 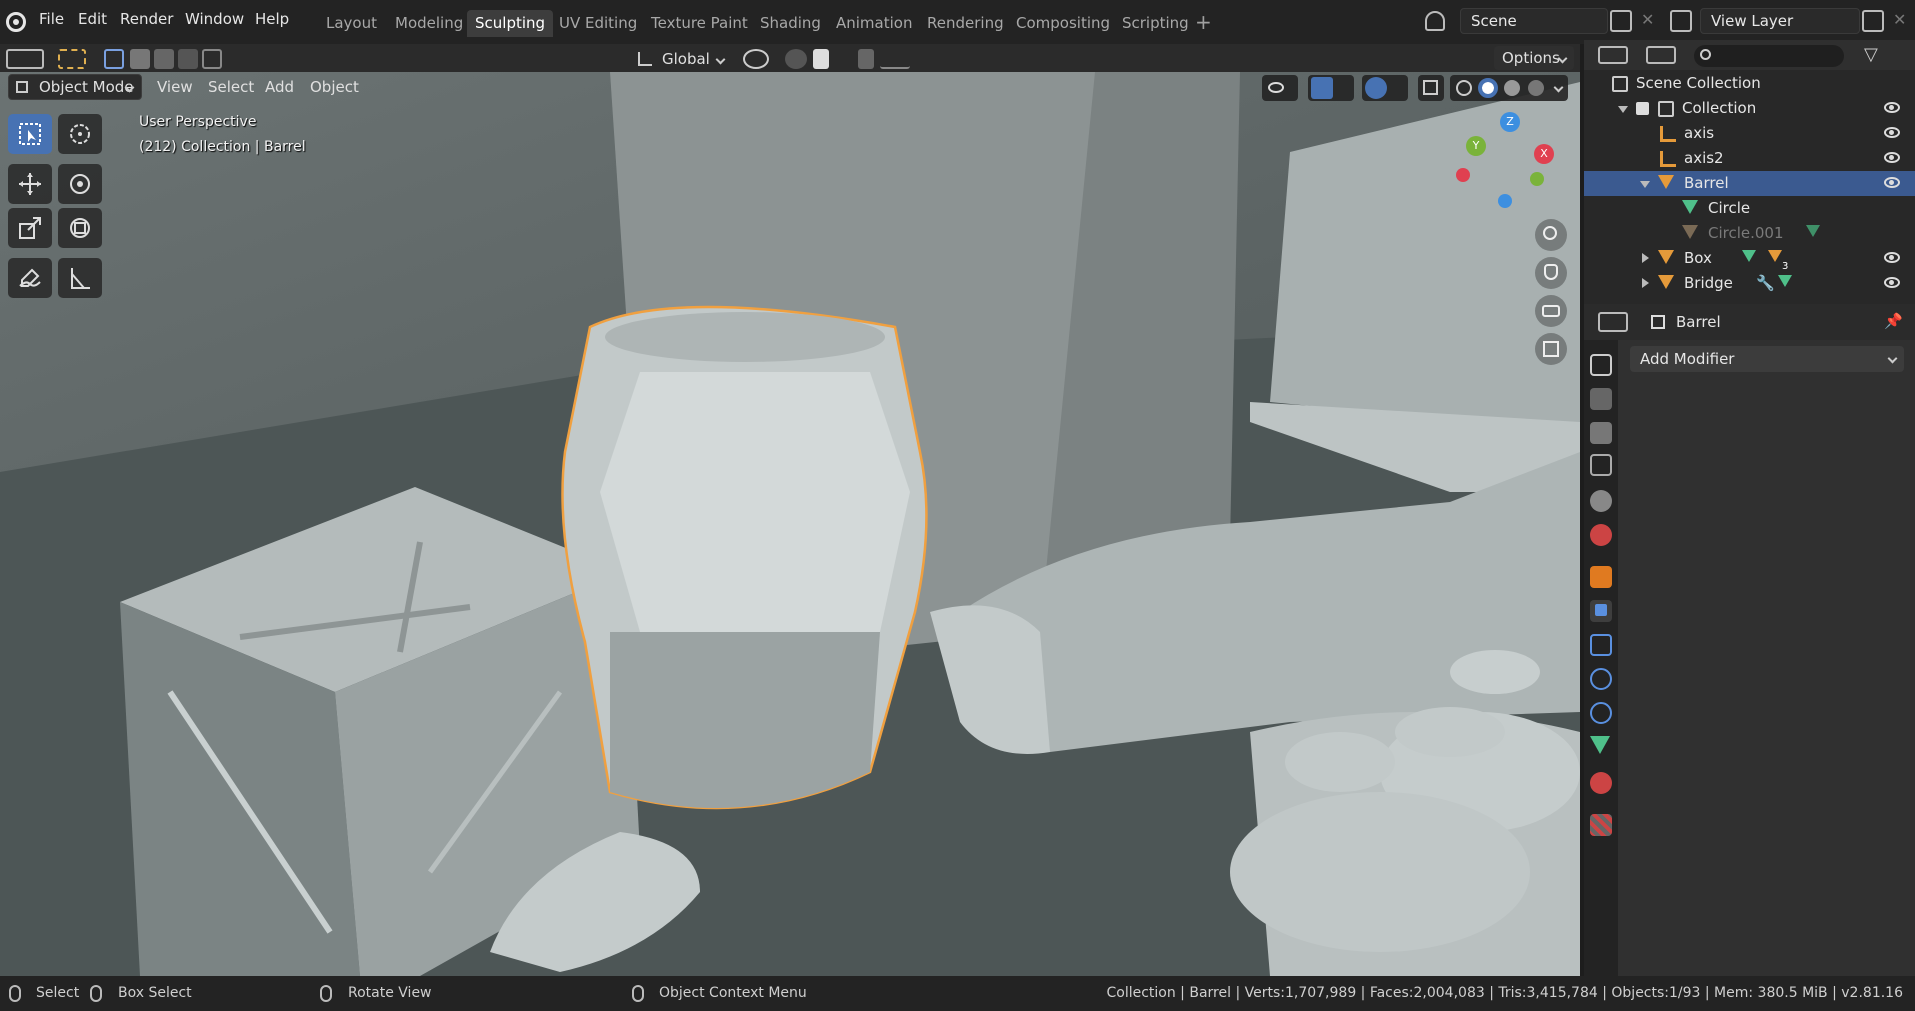 I want to click on object-mode-dropdown: Object Mode, so click(x=75, y=87).